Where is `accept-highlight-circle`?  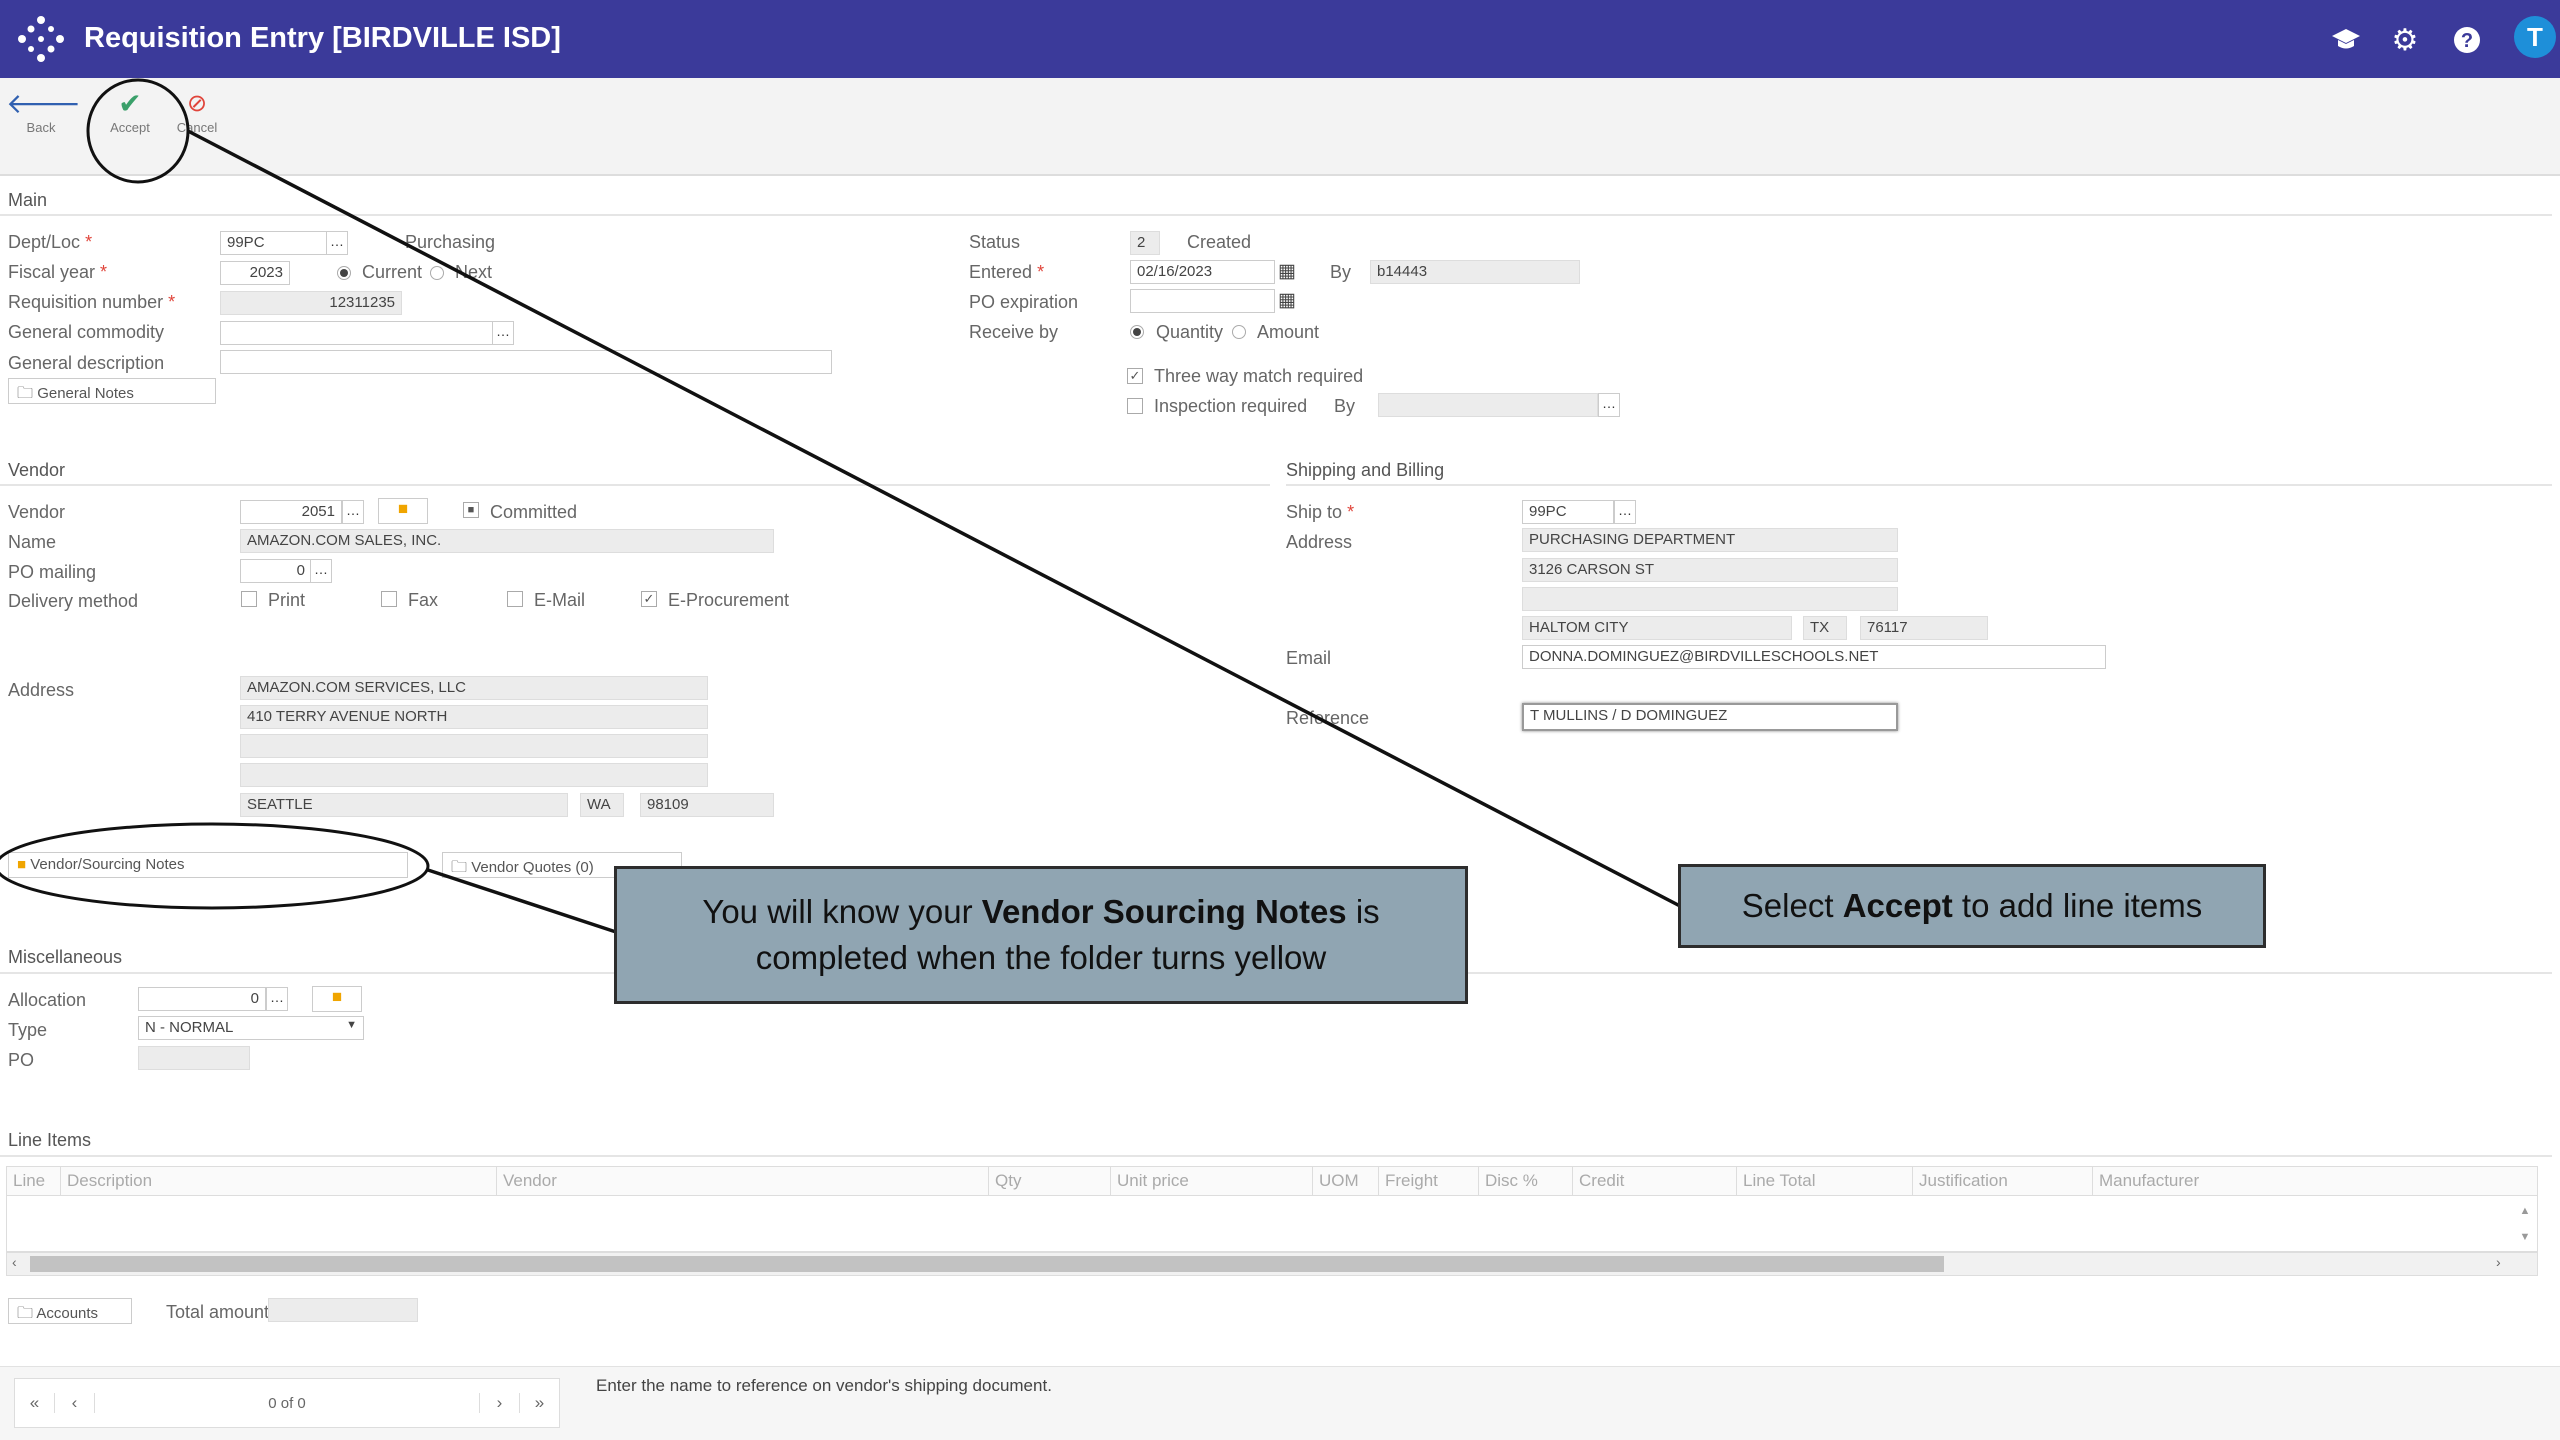
accept-highlight-circle is located at coordinates (138, 131).